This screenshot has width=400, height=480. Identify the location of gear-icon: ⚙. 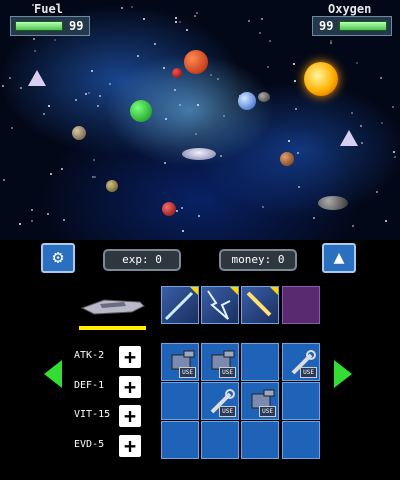
(58, 257).